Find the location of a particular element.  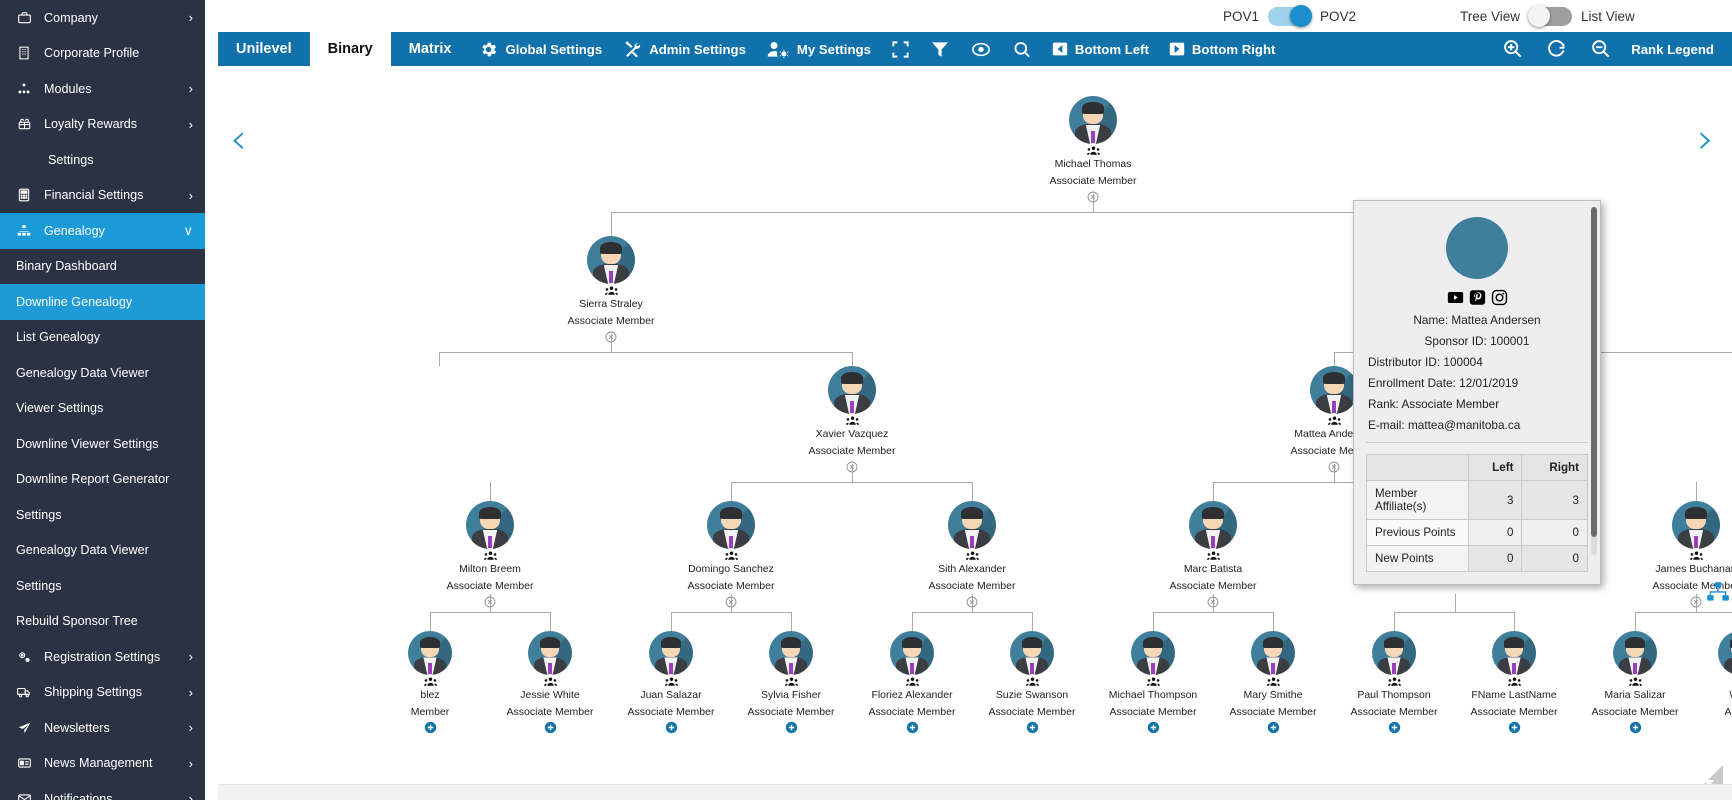

sidebar-item-modules: Modules › is located at coordinates (102, 89).